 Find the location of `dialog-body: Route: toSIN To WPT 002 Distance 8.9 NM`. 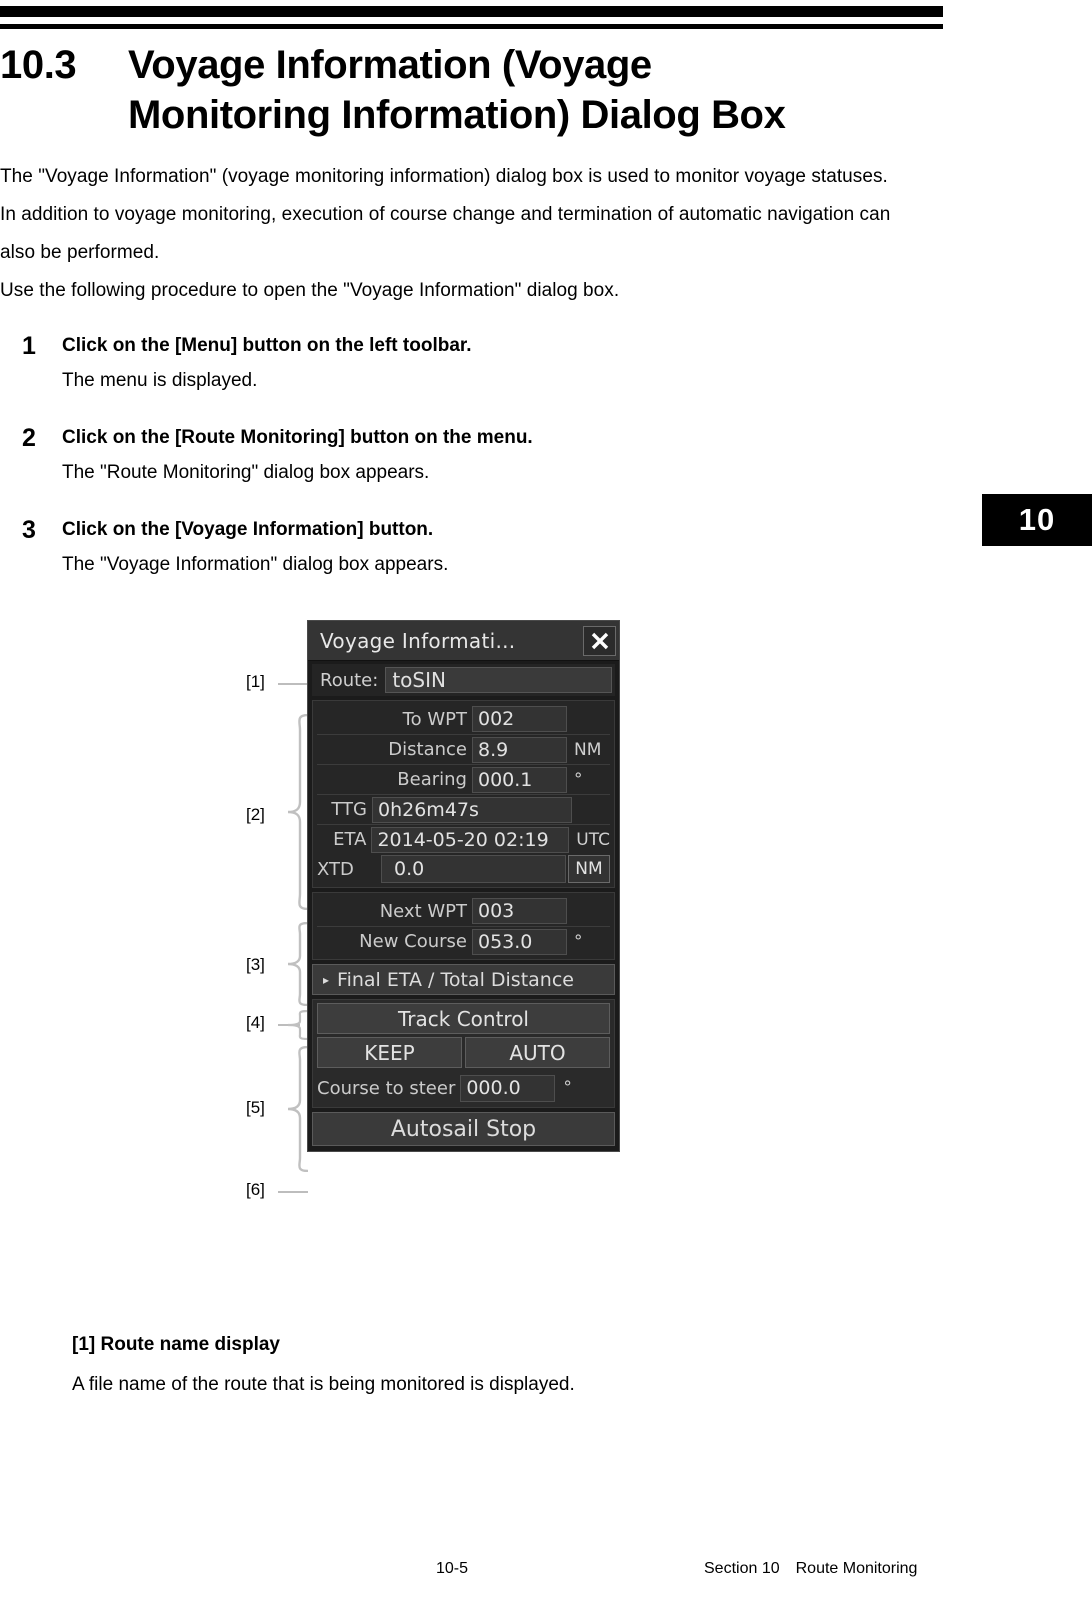

dialog-body: Route: toSIN To WPT 002 Distance 8.9 NM is located at coordinates (463, 905).